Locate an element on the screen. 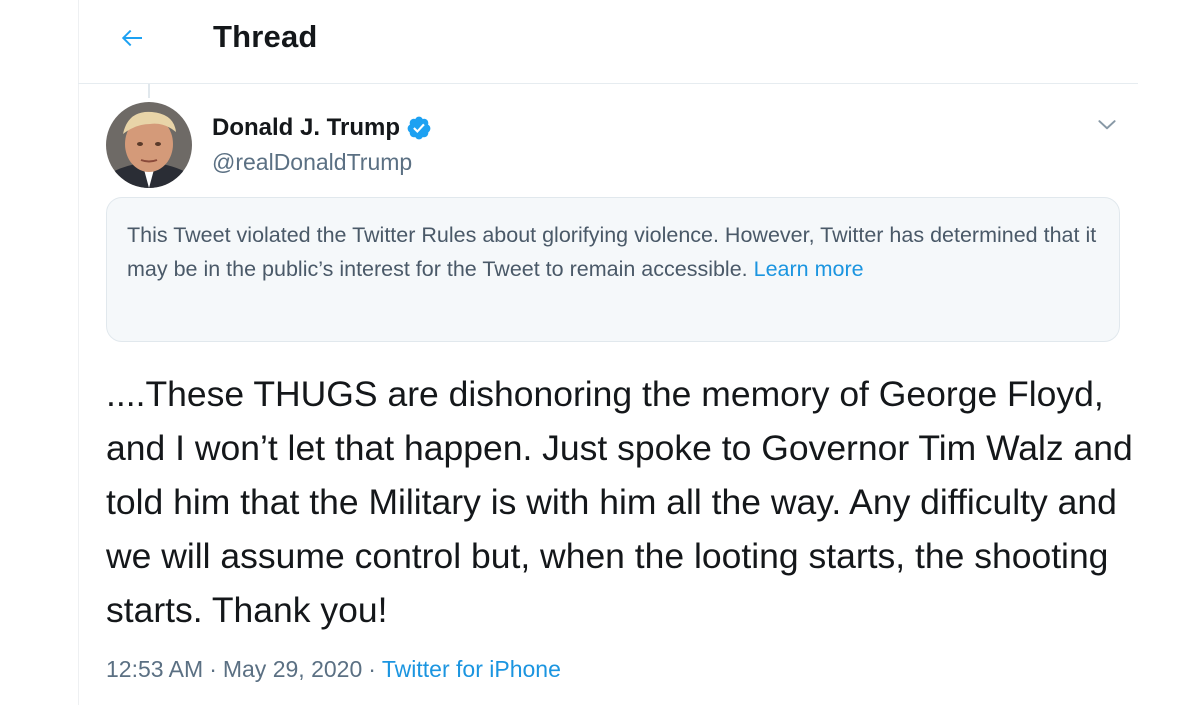 The width and height of the screenshot is (1200, 705). avatar is located at coordinates (149, 145).